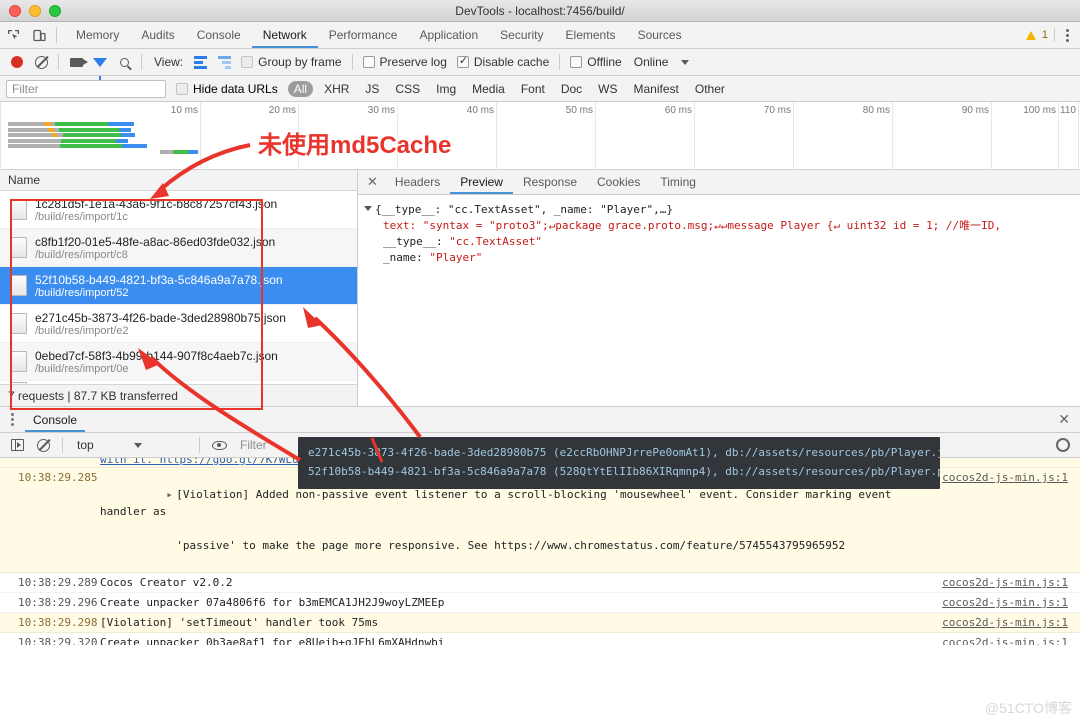 Image resolution: width=1080 pixels, height=722 pixels. Describe the element at coordinates (502, 61) in the screenshot. I see `disable-cache-row: Disable cache` at that location.